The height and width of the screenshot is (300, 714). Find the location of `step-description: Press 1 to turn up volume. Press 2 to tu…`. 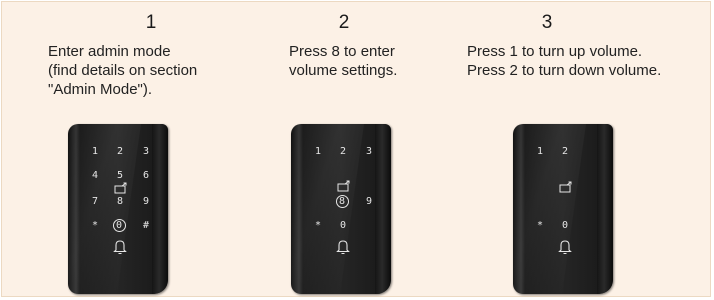

step-description: Press 1 to turn up volume. Press 2 to tu… is located at coordinates (564, 61).